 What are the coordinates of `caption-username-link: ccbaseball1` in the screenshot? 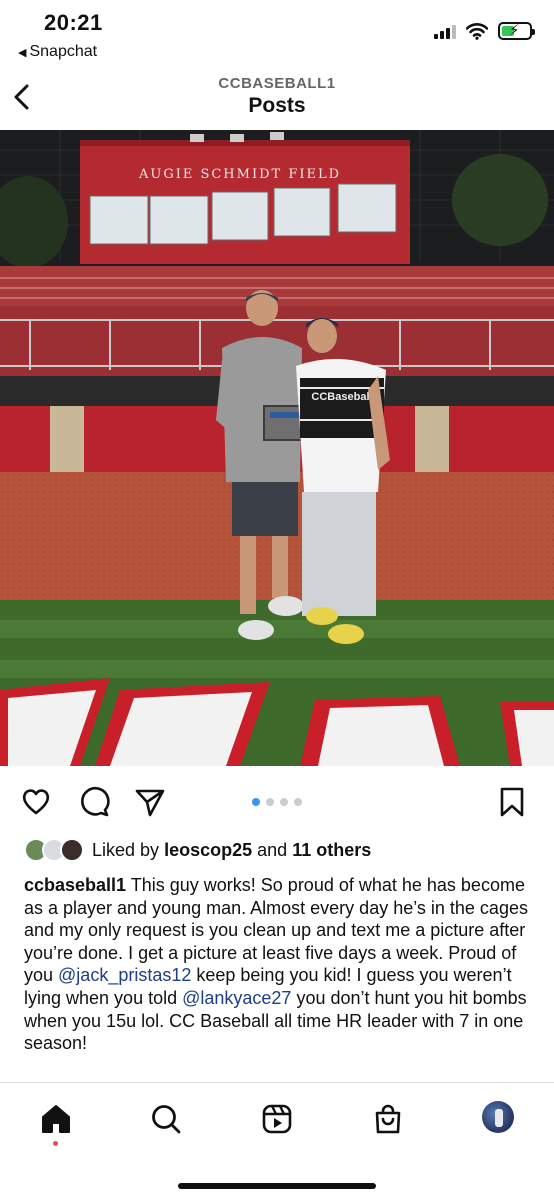 It's located at (75, 885).